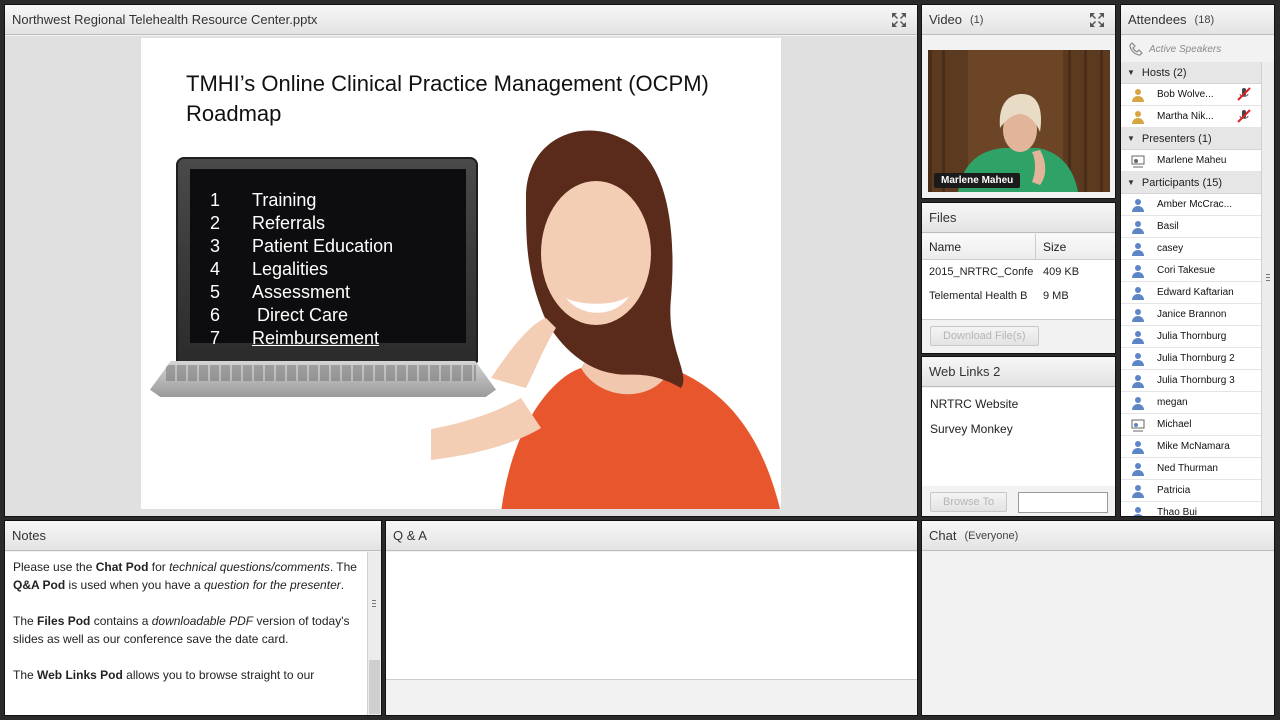  What do you see at coordinates (1018, 372) in the screenshot?
I see `web-links-pod-header: Web Links 2` at bounding box center [1018, 372].